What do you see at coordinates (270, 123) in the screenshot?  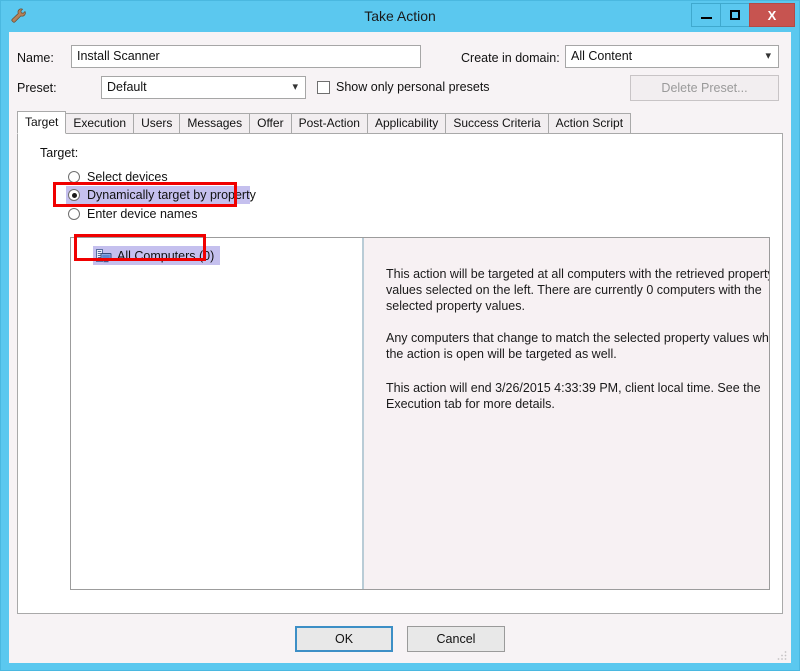 I see `tab-offer: Offer` at bounding box center [270, 123].